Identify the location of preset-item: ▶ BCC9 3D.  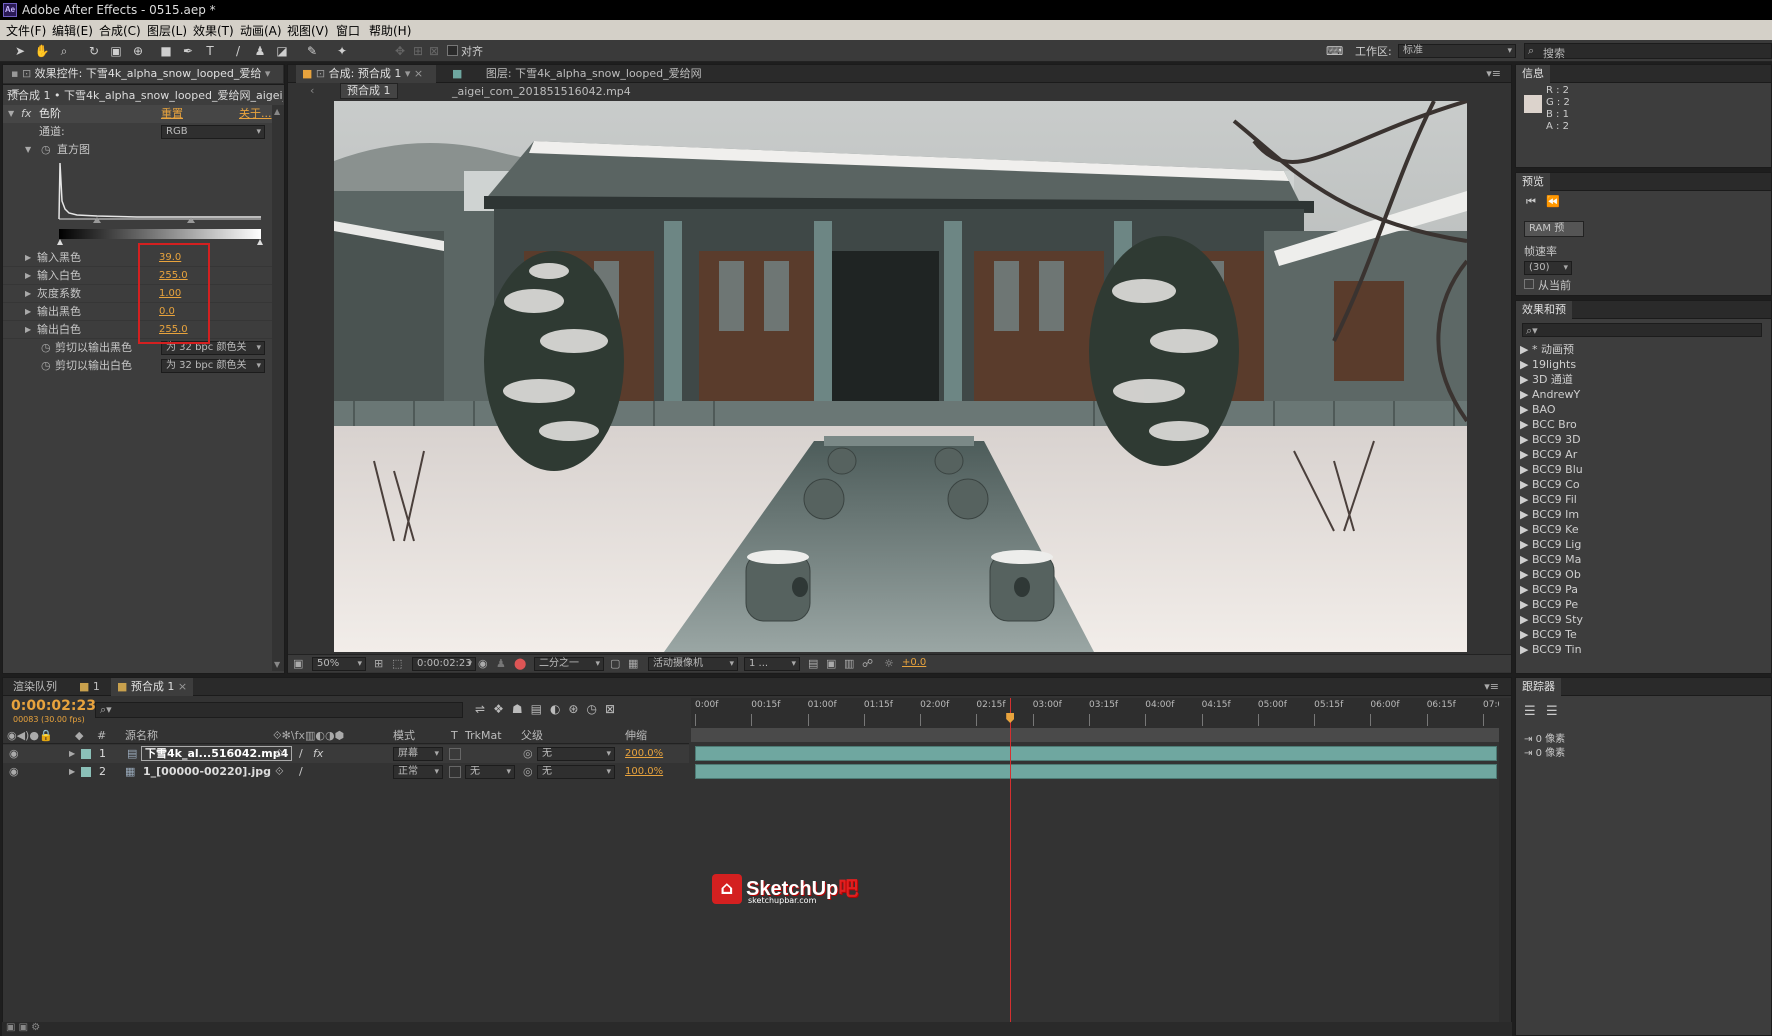
(1645, 439).